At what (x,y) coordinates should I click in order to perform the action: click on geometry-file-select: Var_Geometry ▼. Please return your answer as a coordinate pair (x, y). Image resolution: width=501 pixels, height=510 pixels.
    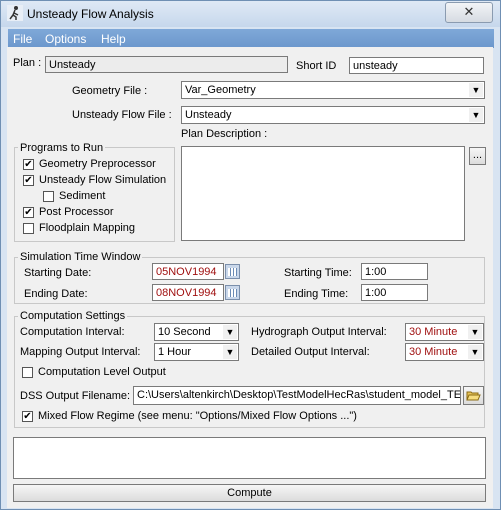
    Looking at the image, I should click on (333, 90).